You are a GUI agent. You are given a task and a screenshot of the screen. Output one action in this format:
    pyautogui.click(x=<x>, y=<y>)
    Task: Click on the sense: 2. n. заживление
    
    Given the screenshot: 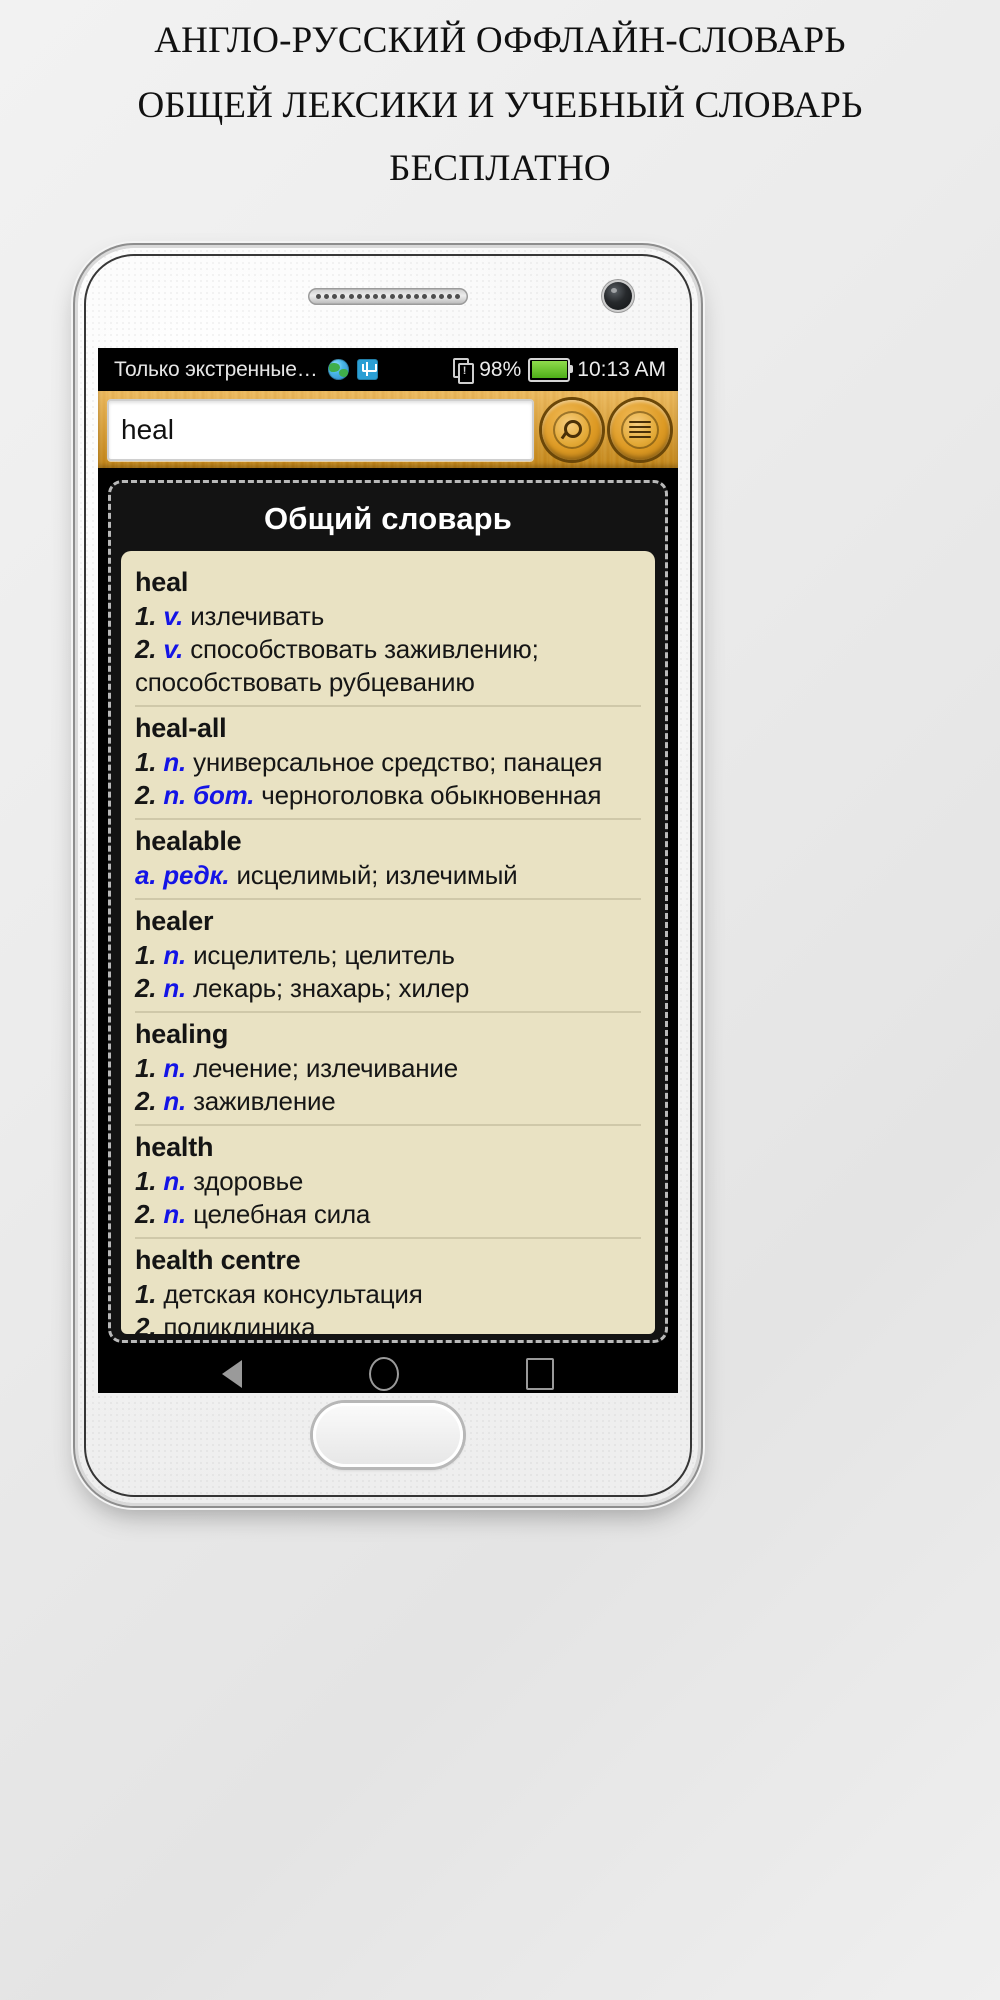 What is the action you would take?
    pyautogui.click(x=388, y=1101)
    